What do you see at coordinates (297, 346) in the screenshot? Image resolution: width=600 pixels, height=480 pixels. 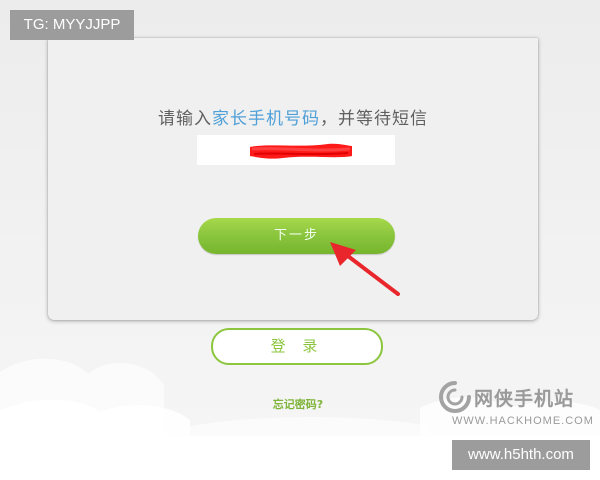 I see `login-button: 登 录` at bounding box center [297, 346].